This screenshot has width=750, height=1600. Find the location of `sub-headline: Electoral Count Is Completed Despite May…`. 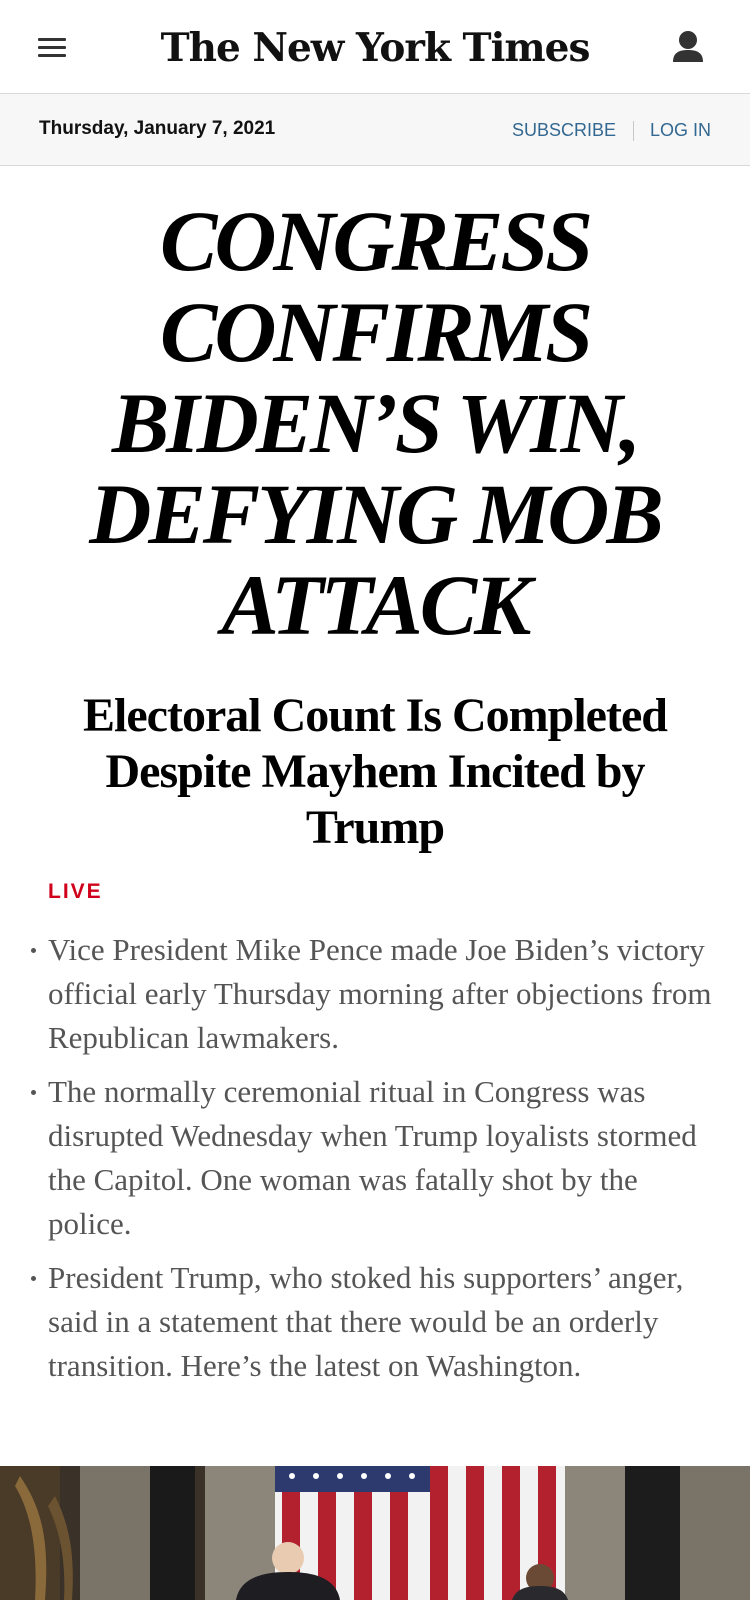

sub-headline: Electoral Count Is Completed Despite May… is located at coordinates (375, 772).